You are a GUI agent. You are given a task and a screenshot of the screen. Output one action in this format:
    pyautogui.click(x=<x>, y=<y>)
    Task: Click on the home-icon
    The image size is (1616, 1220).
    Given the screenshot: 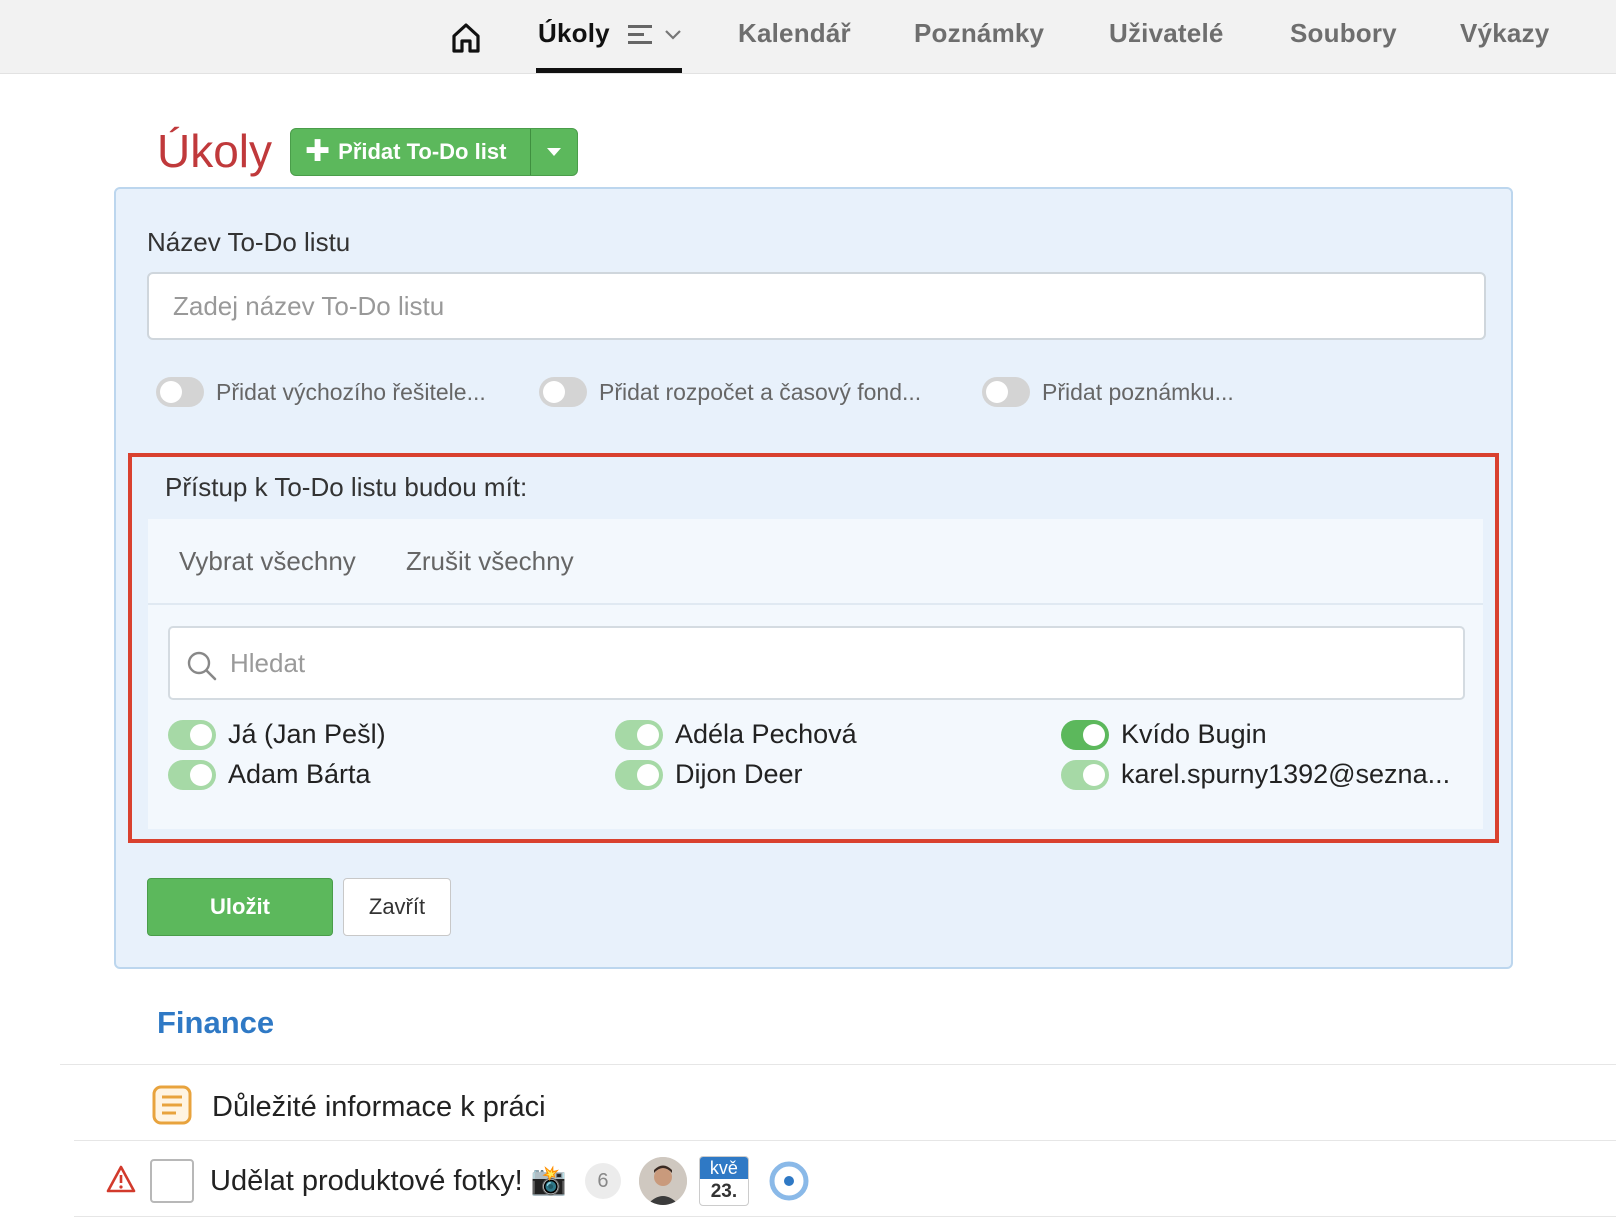 What is the action you would take?
    pyautogui.click(x=466, y=38)
    